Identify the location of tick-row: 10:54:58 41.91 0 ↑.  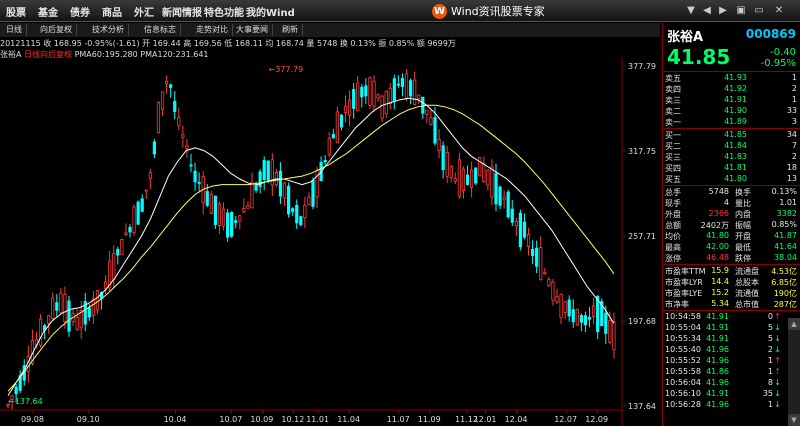
(731, 317).